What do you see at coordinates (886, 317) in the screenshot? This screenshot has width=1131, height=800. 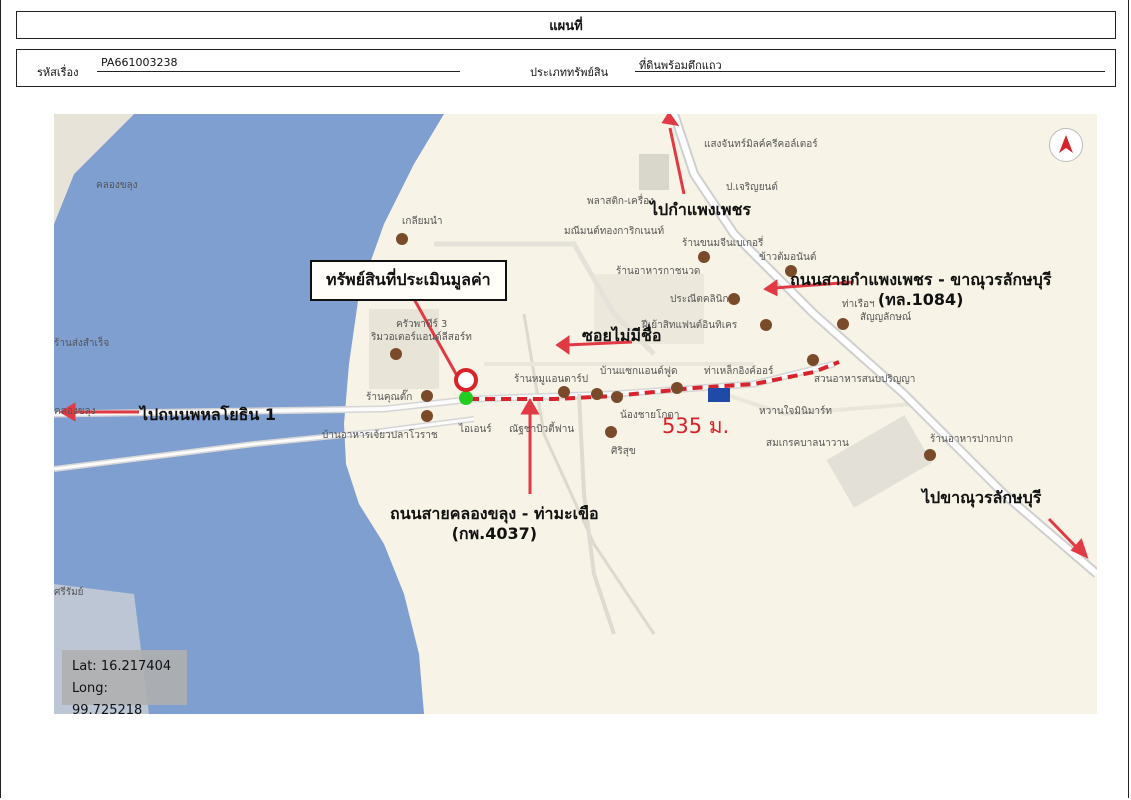 I see `poi-label: สัญญลักษณ์` at bounding box center [886, 317].